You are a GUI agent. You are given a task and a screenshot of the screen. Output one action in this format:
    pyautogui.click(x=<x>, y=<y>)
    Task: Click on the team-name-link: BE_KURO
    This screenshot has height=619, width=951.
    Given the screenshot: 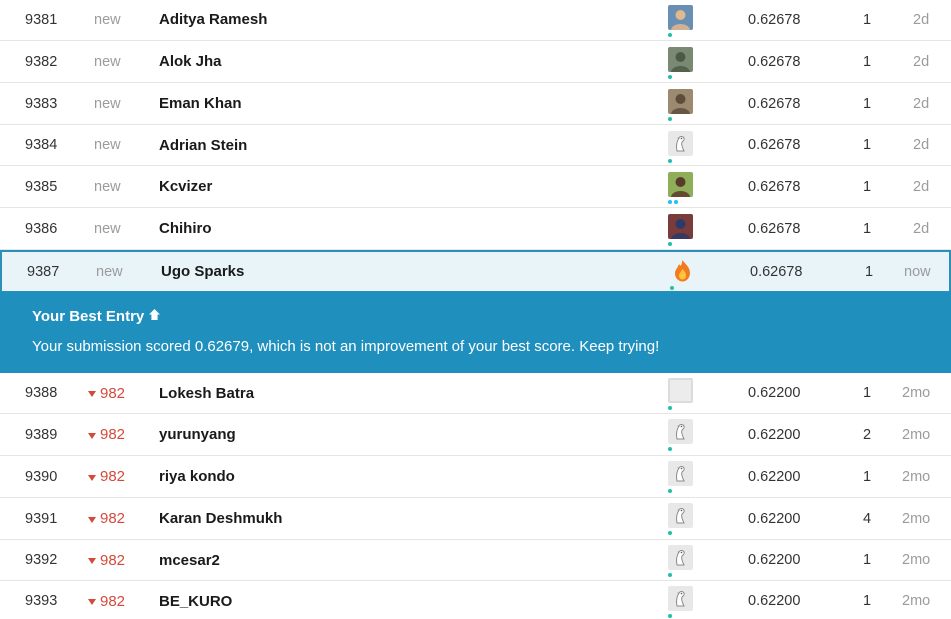 What is the action you would take?
    pyautogui.click(x=195, y=600)
    